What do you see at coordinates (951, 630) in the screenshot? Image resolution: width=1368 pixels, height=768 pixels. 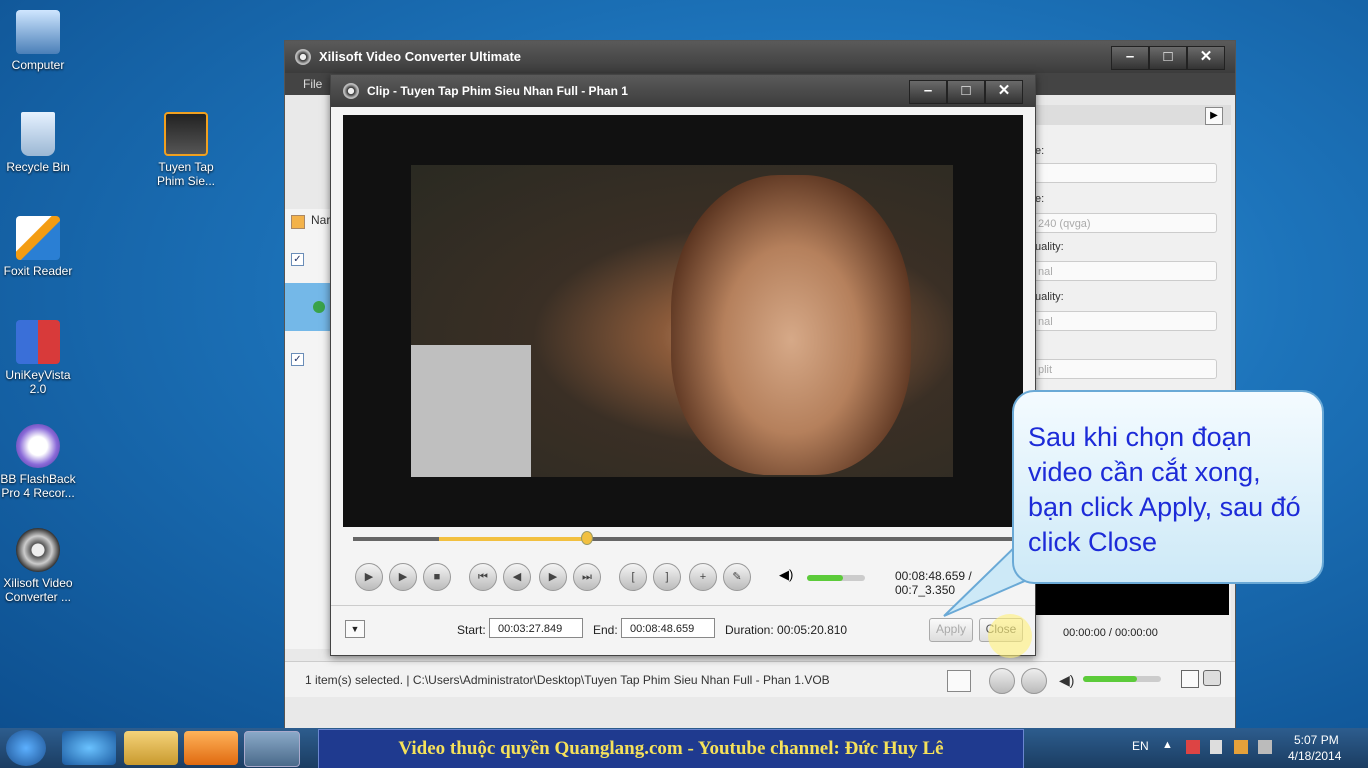 I see `apply-button: Apply` at bounding box center [951, 630].